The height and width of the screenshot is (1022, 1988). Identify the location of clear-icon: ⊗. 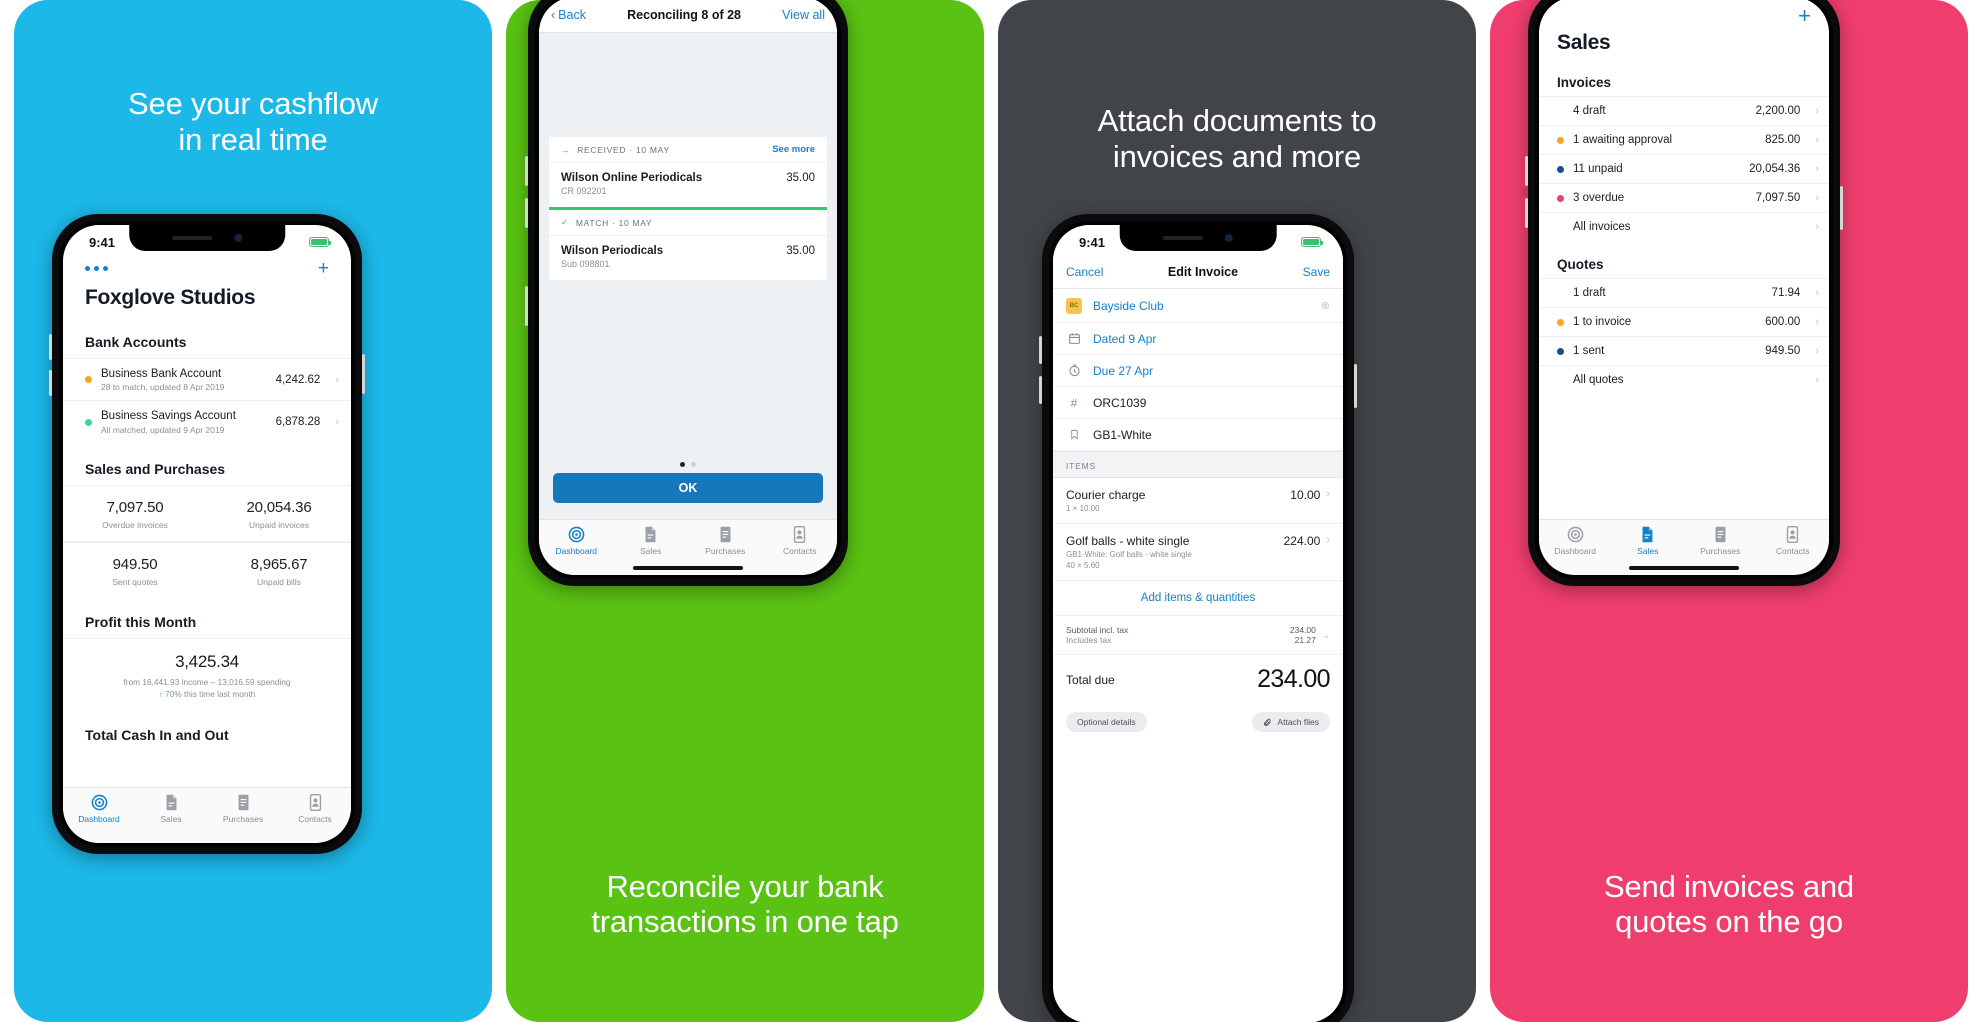
(1325, 305).